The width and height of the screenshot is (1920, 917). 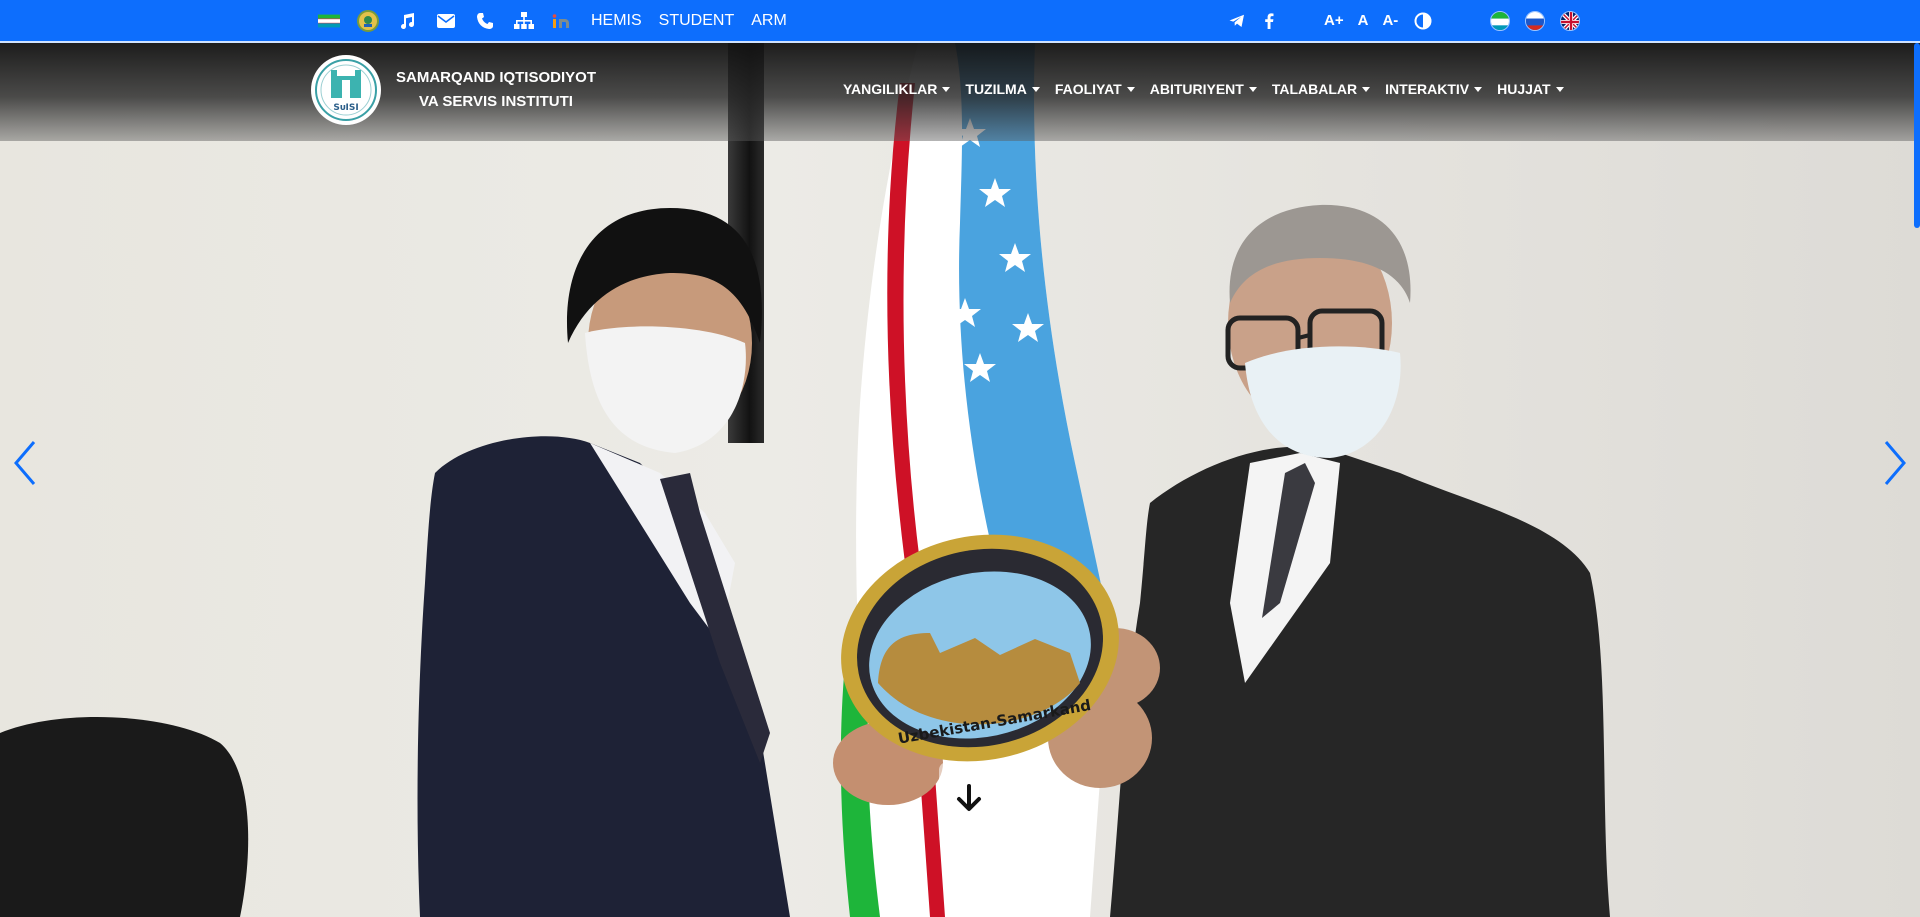 What do you see at coordinates (1314, 89) in the screenshot?
I see `menu-label: TALABALAR` at bounding box center [1314, 89].